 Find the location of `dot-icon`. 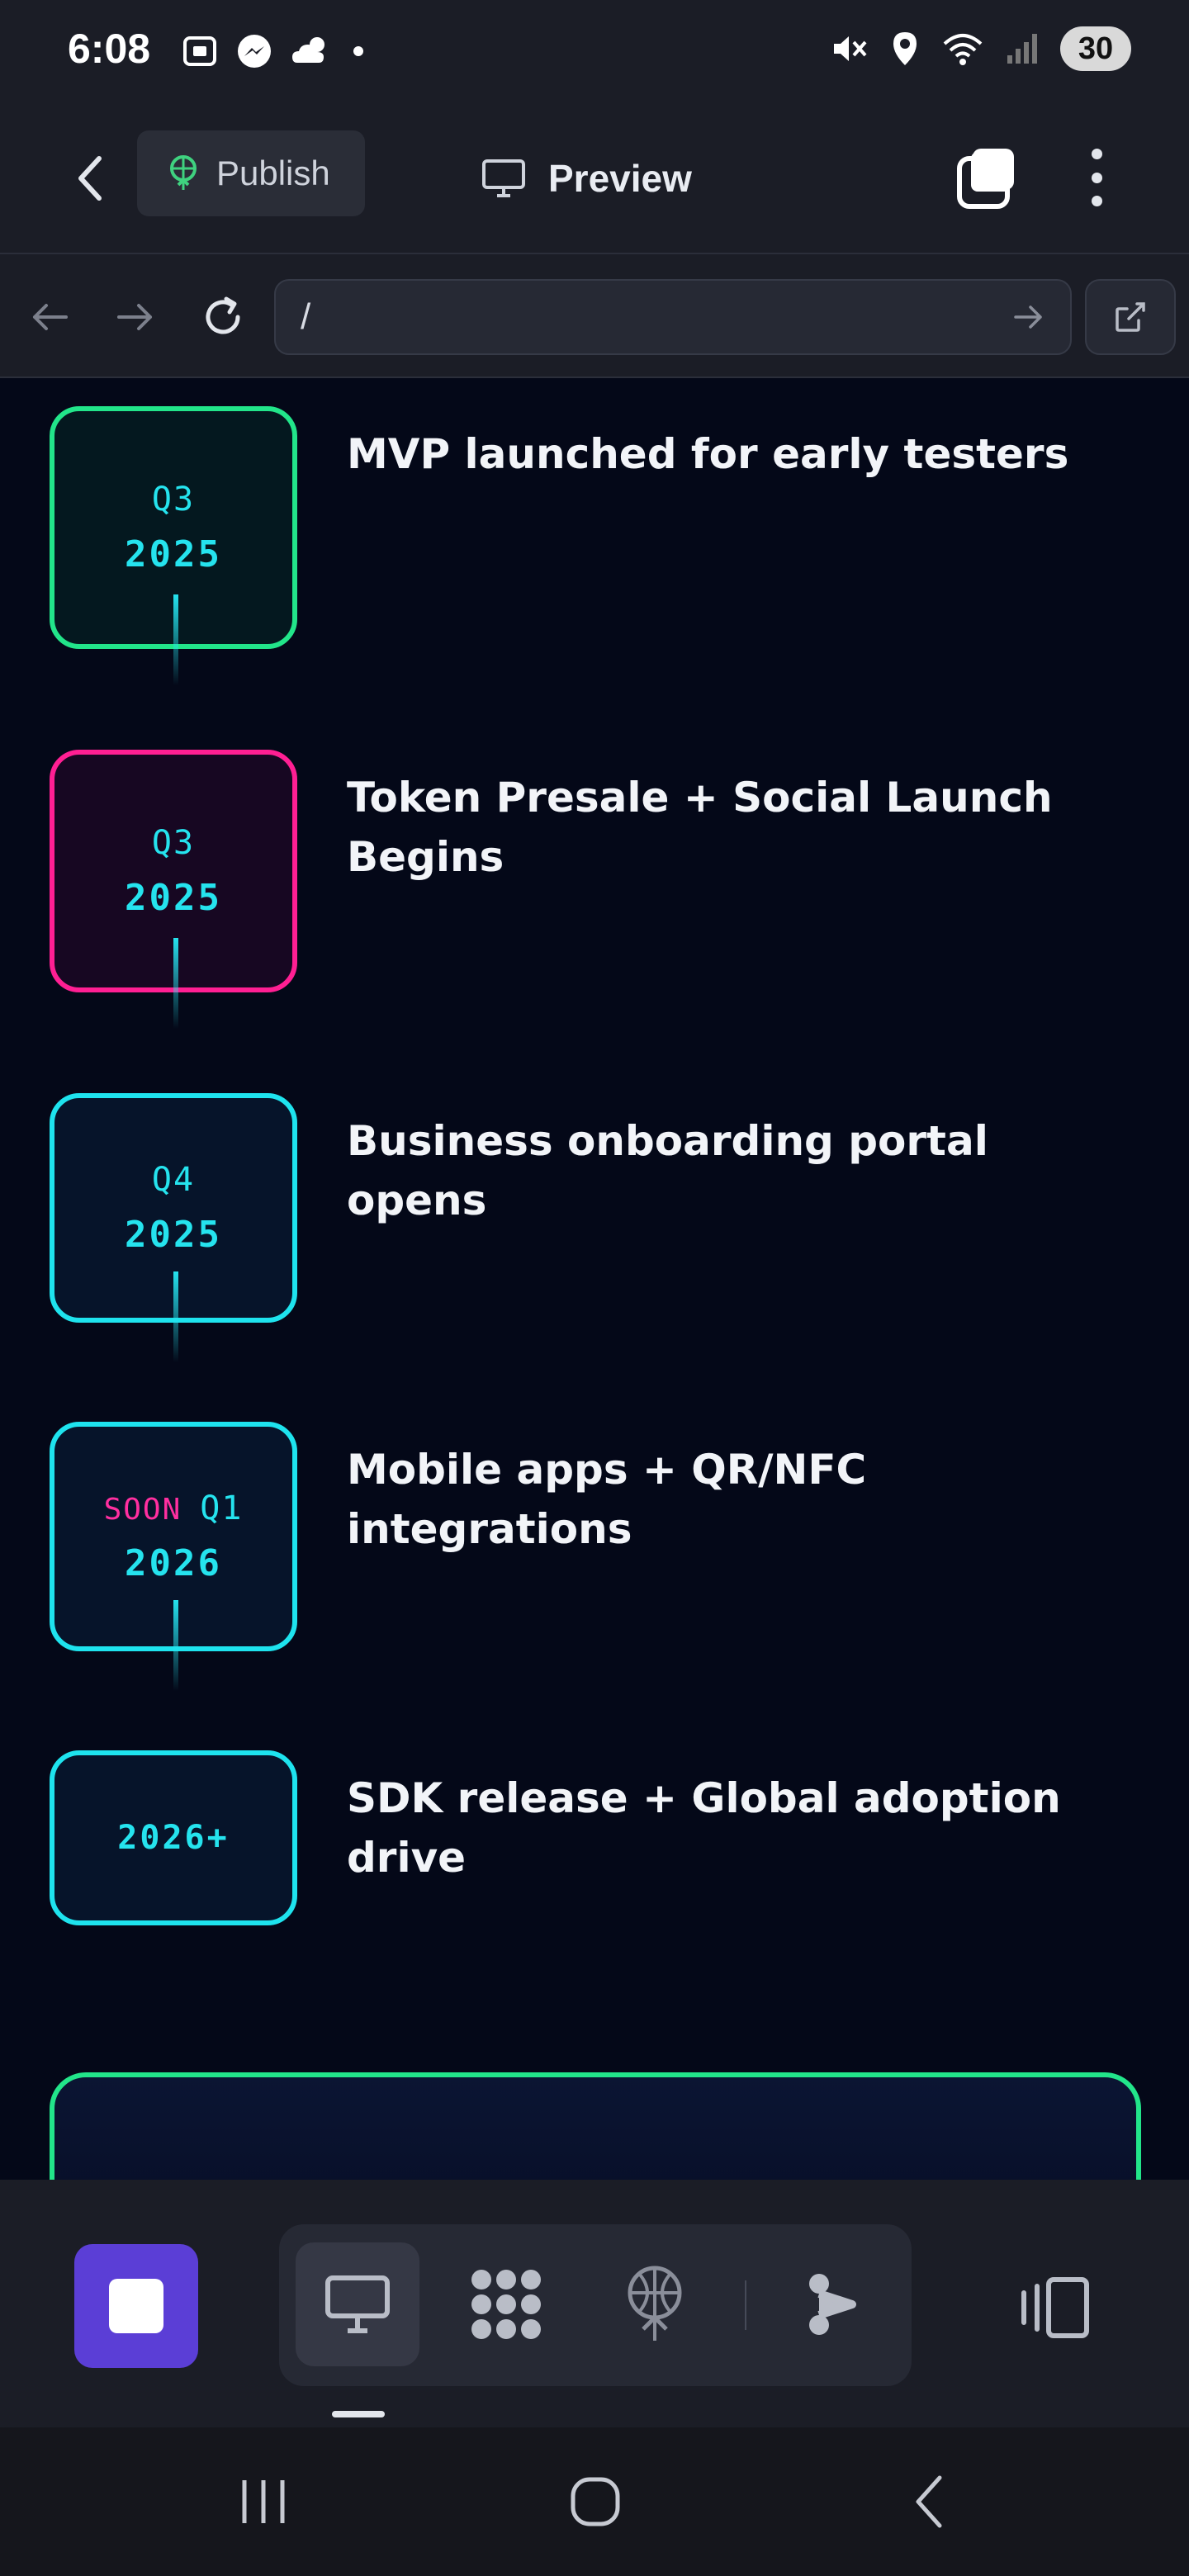

dot-icon is located at coordinates (358, 51).